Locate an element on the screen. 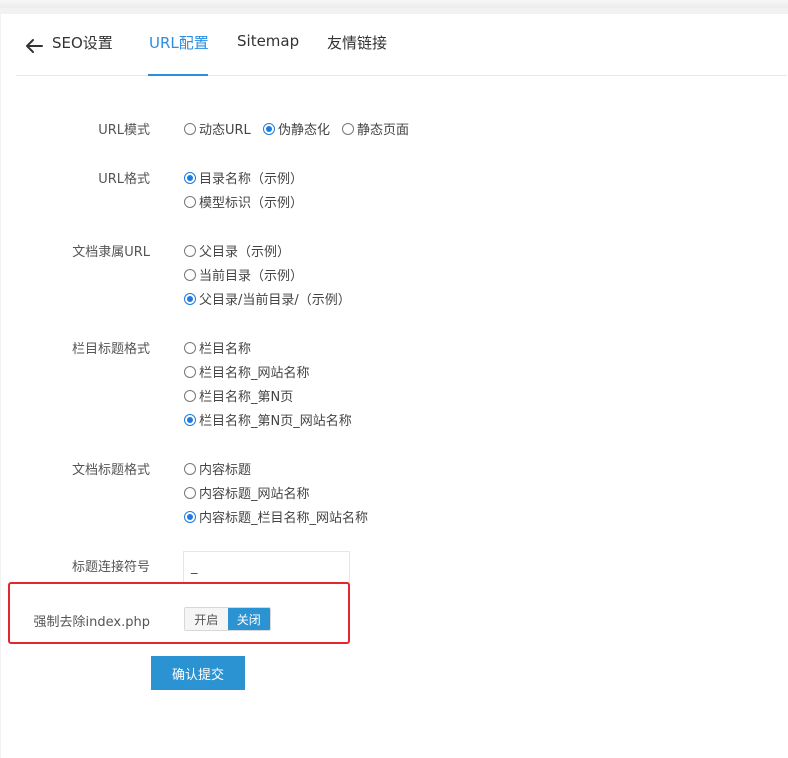 The height and width of the screenshot is (758, 788). separator-label: 标题连接符号 is located at coordinates (110, 567).